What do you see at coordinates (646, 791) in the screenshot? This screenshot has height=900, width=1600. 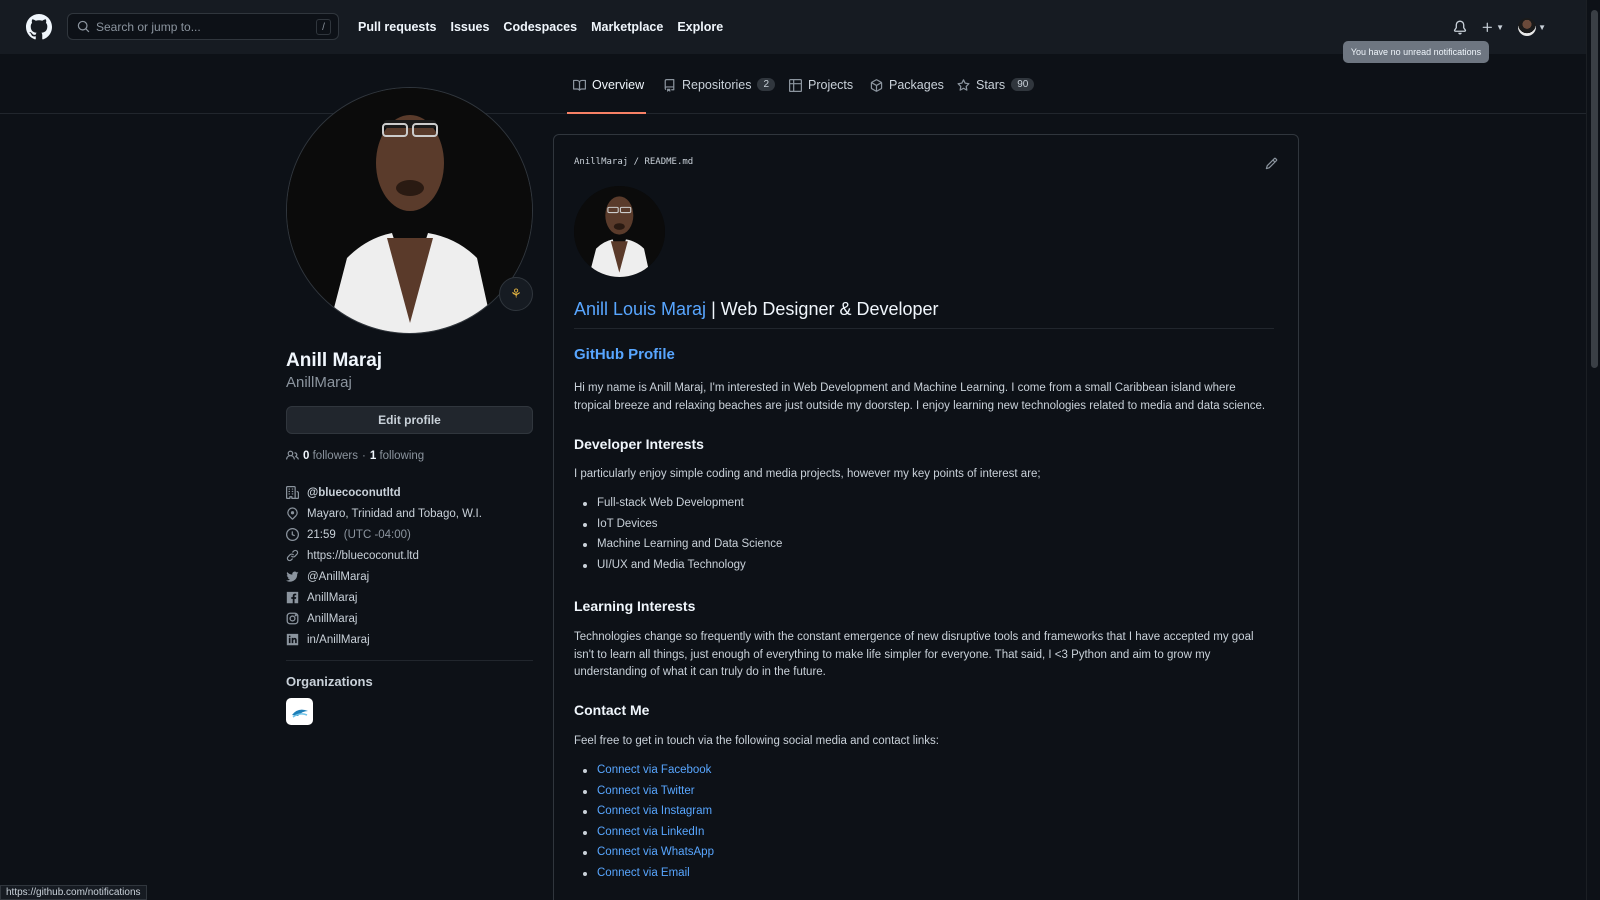 I see `contact-twitter-link: Connect via Twitter` at bounding box center [646, 791].